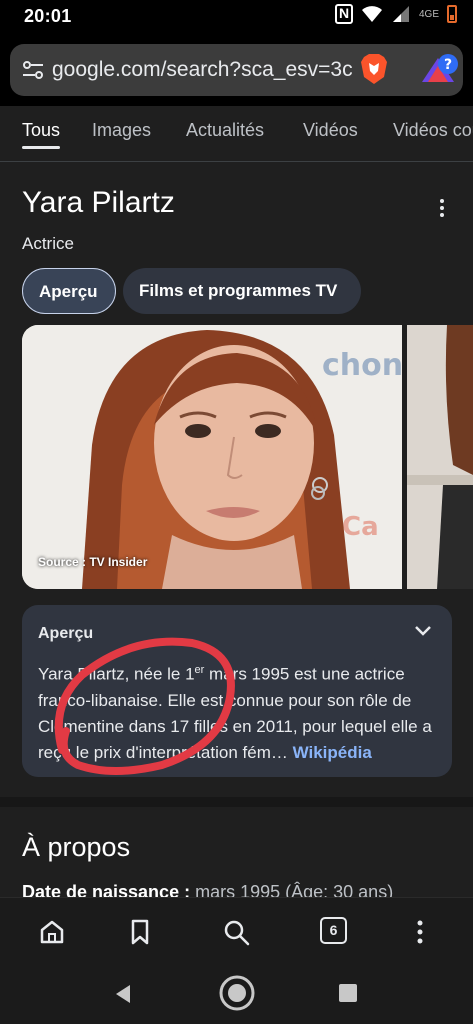 The width and height of the screenshot is (473, 1024). I want to click on battery-icon, so click(452, 14).